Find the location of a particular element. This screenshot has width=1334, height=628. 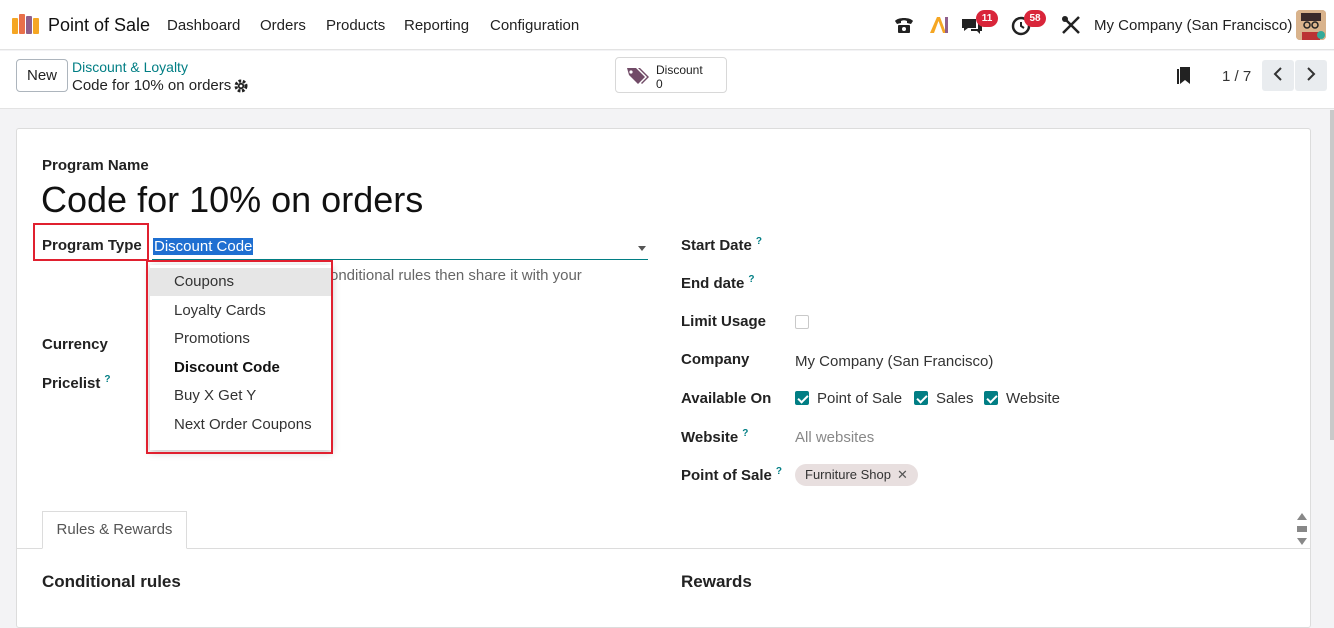

phone-icon is located at coordinates (904, 25).